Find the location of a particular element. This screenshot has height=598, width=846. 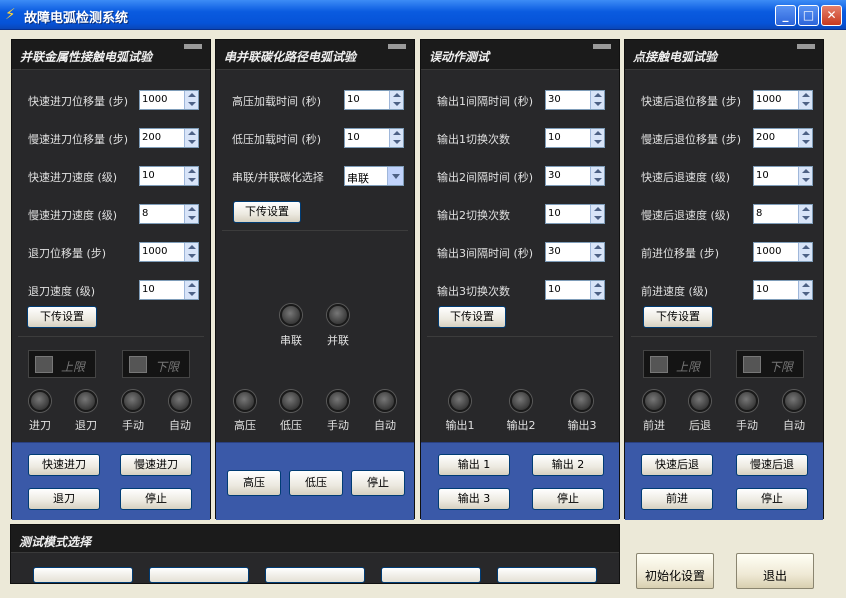

init-settings-button: 初始化设置 is located at coordinates (675, 571).